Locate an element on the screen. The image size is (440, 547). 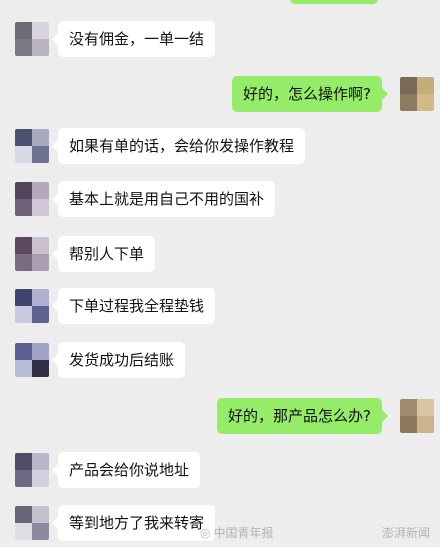
weibo-icon: ◎ is located at coordinates (205, 533).